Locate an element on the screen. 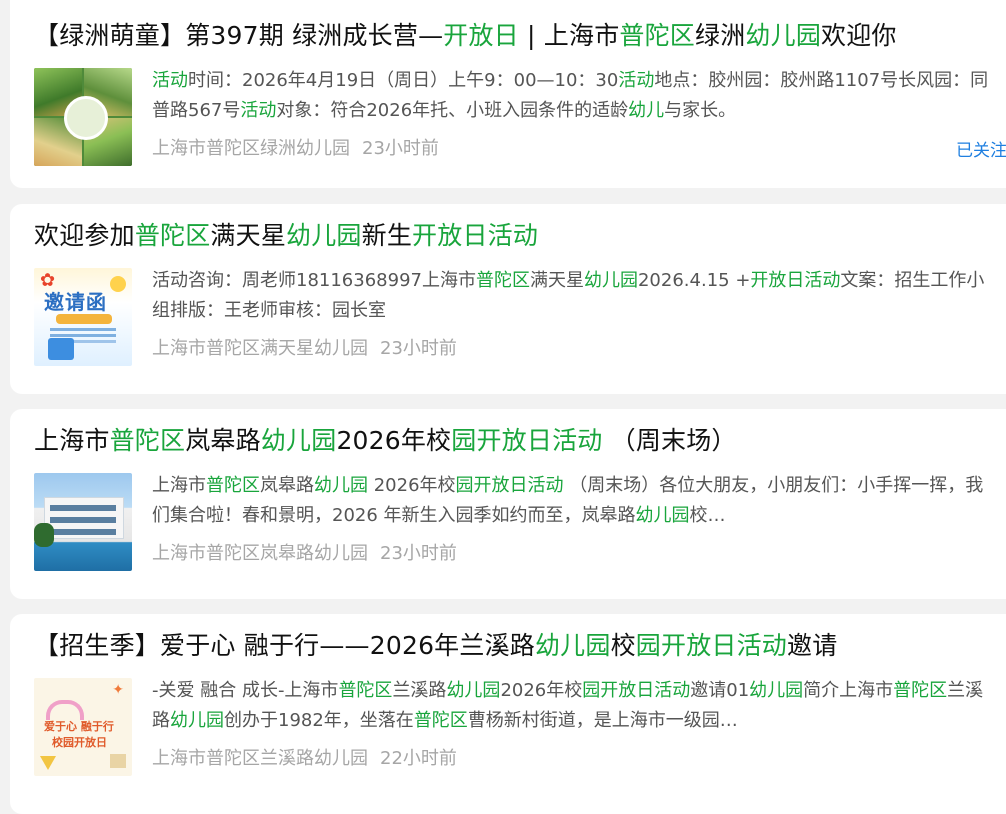 The image size is (1006, 814). text-segment: 邀请 is located at coordinates (812, 645).